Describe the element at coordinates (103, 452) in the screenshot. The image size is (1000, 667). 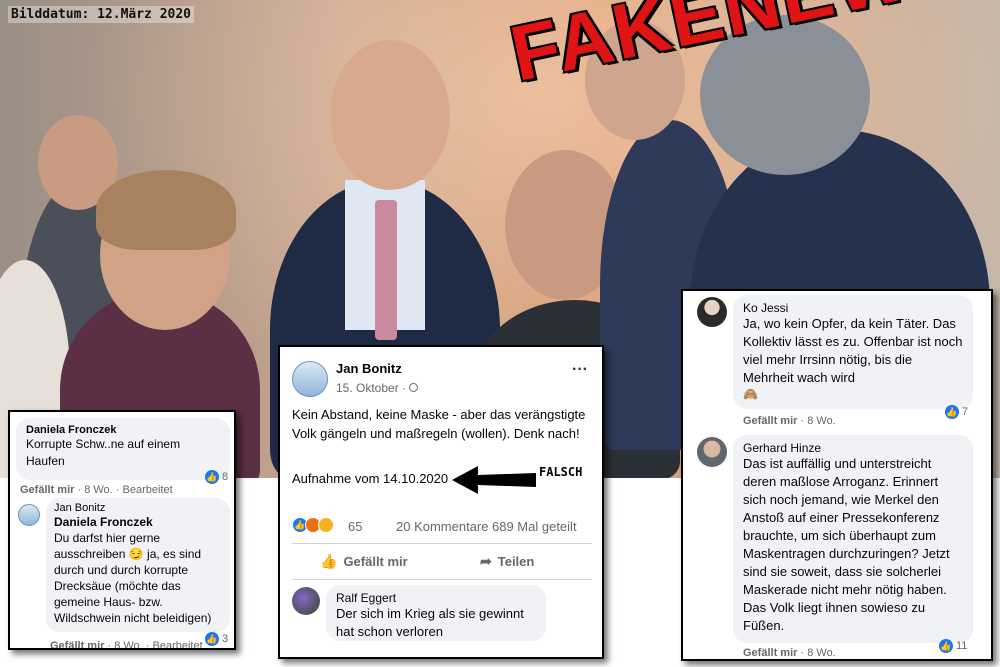
I see `comment-text: Korrupte Schw..ne auf einem Haufen` at that location.